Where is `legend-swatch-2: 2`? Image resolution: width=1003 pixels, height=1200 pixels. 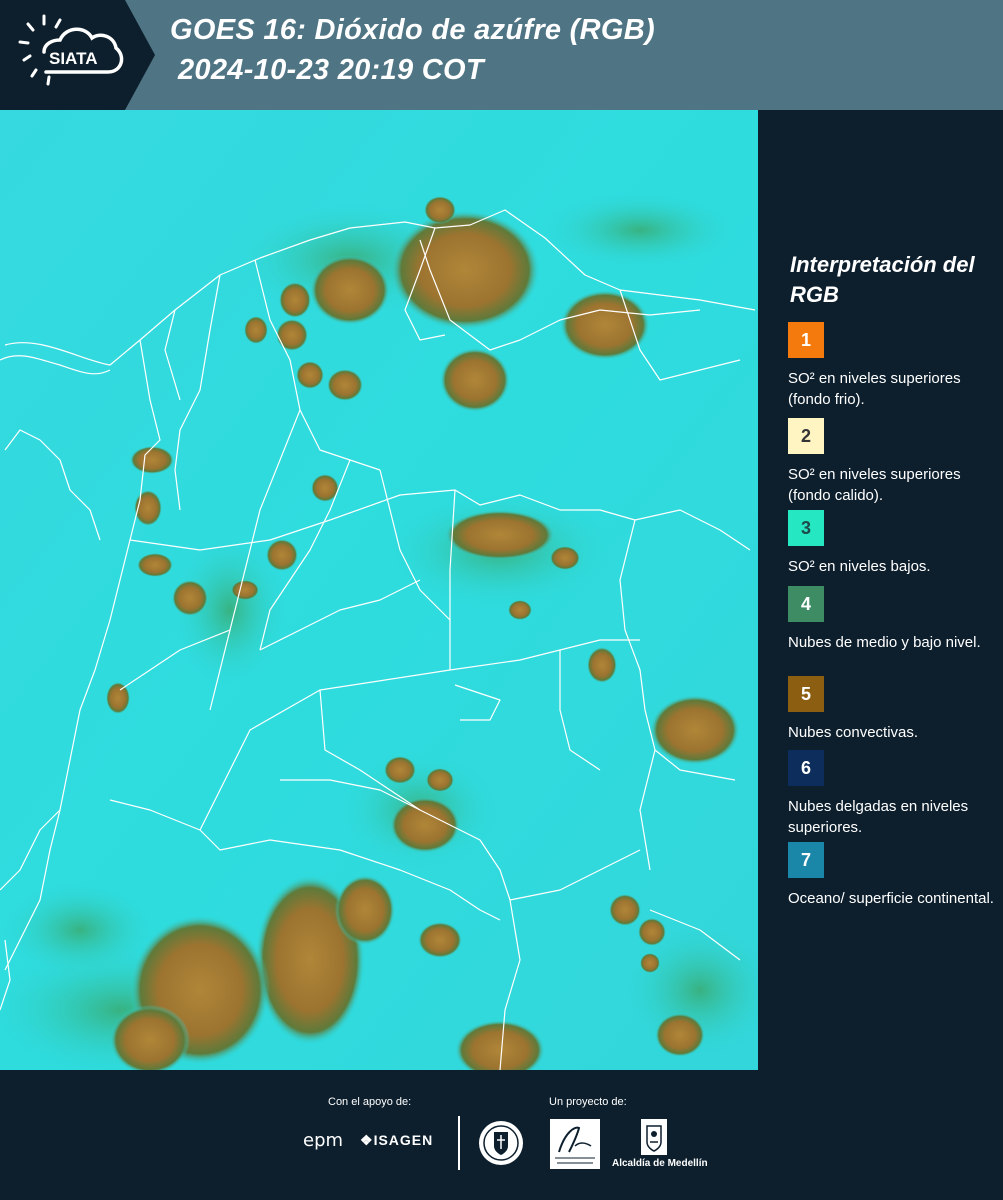
legend-swatch-2: 2 is located at coordinates (806, 436).